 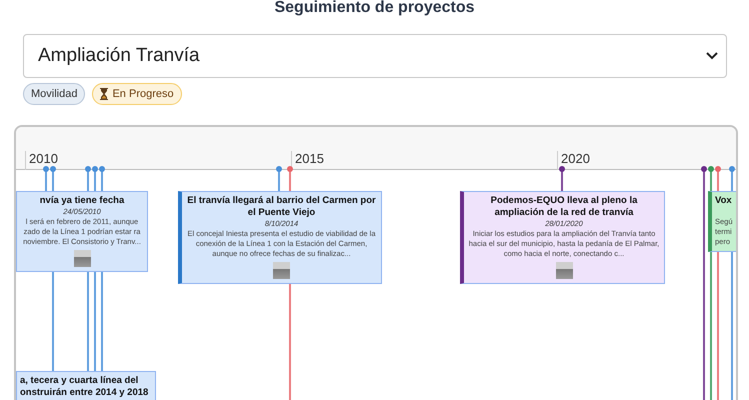 I want to click on event-card: a, tecera y cuarta línea del onstruirán entre 2014 y 2018, so click(x=86, y=385).